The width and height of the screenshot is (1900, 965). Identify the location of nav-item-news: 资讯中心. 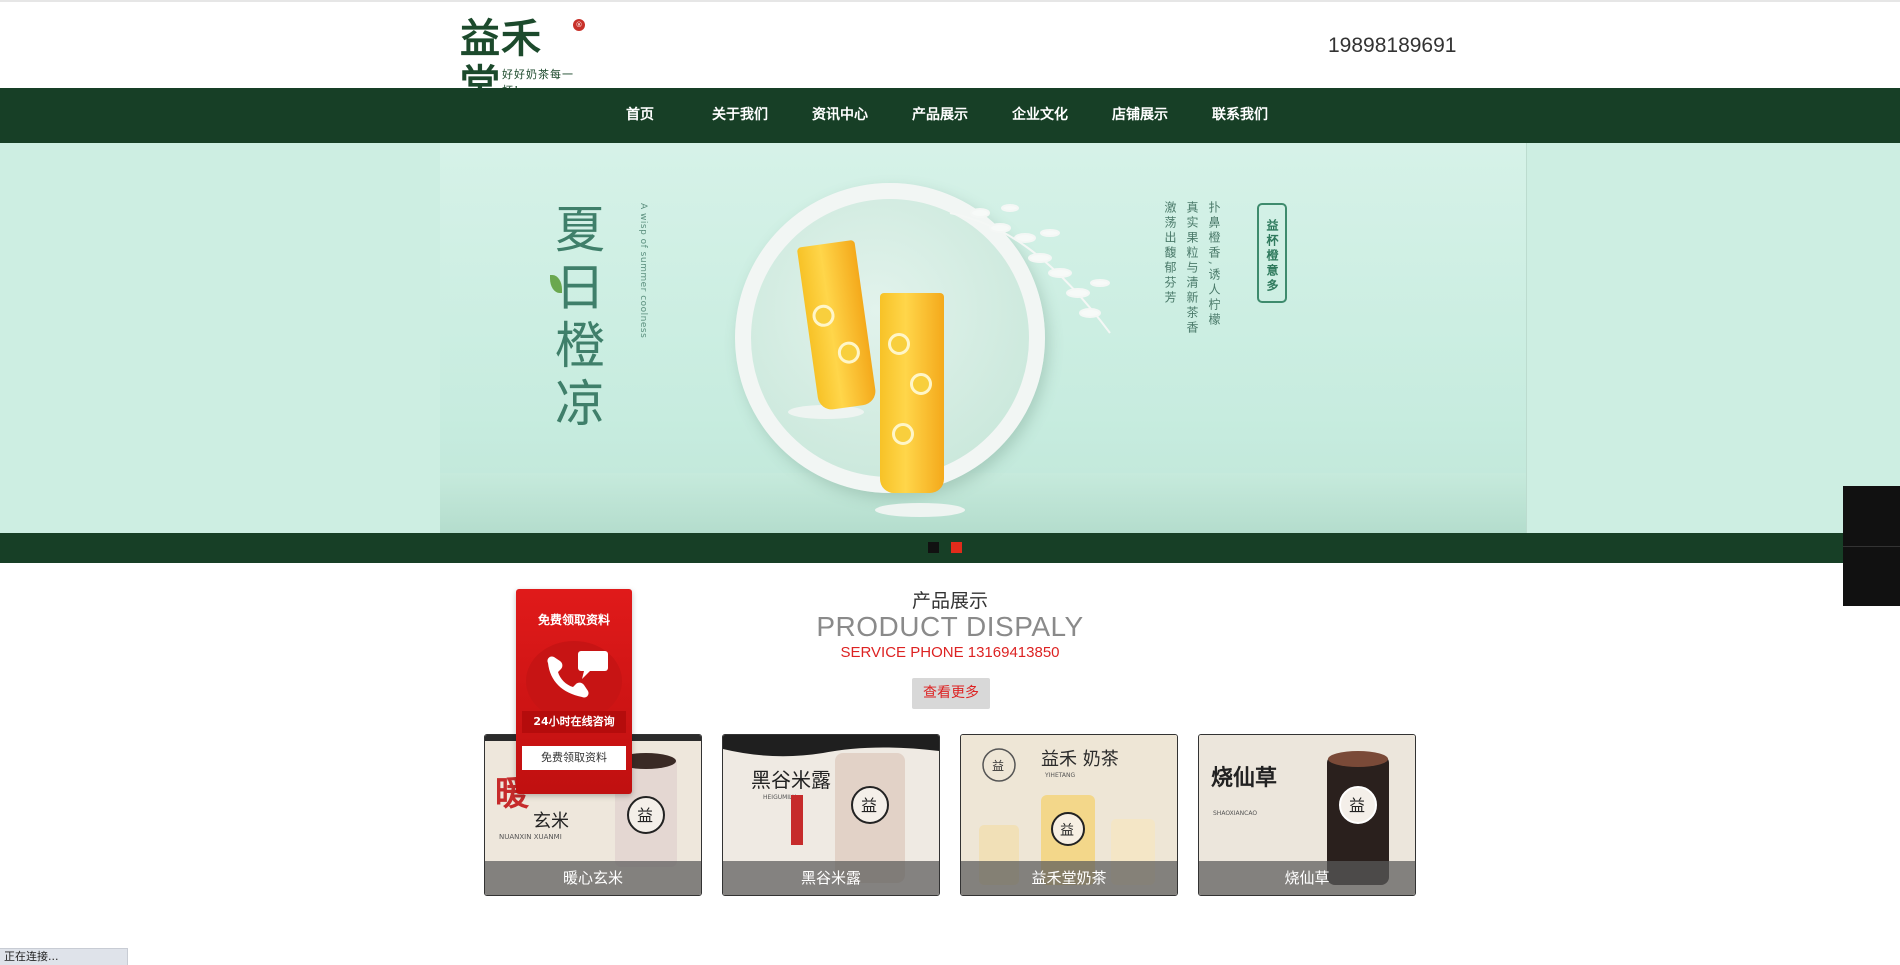
(840, 115).